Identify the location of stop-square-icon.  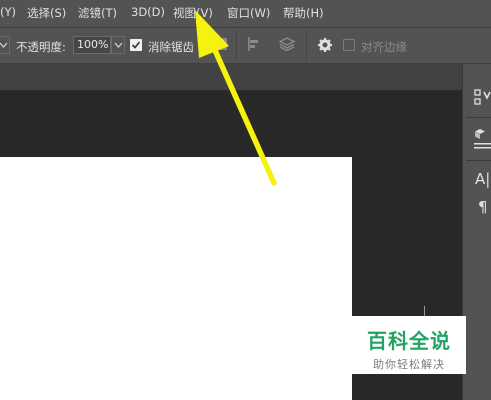
(221, 44).